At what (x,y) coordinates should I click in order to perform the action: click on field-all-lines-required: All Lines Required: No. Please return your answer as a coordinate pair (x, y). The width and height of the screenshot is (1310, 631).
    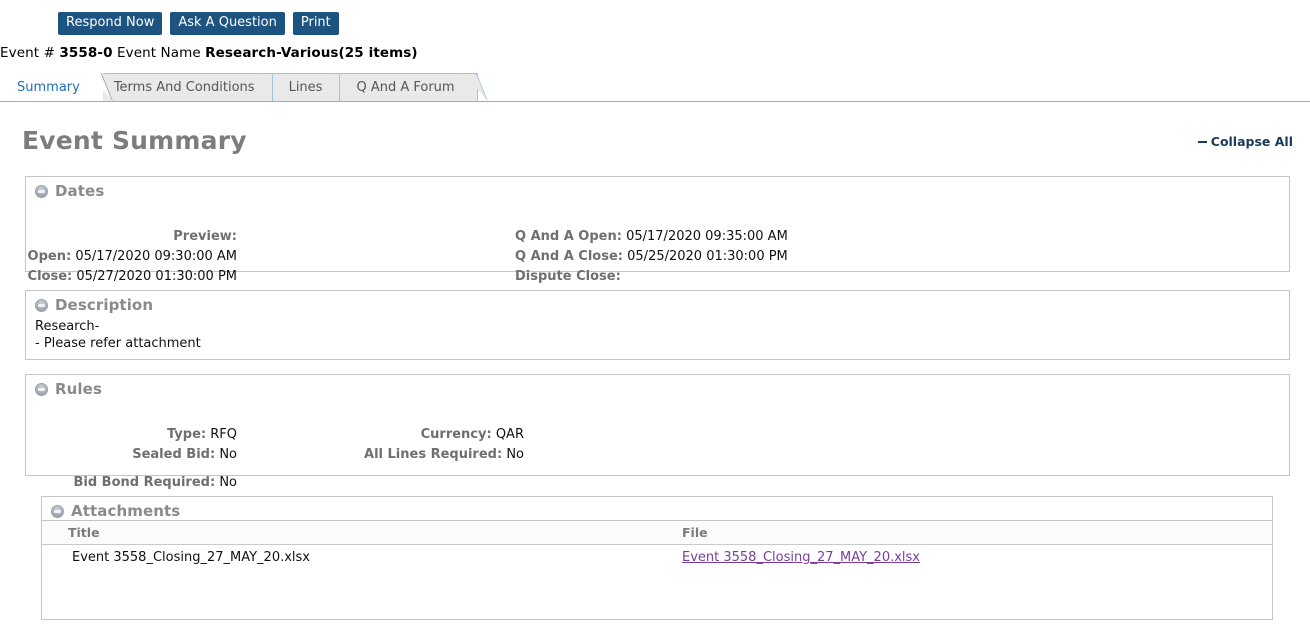
    Looking at the image, I should click on (444, 454).